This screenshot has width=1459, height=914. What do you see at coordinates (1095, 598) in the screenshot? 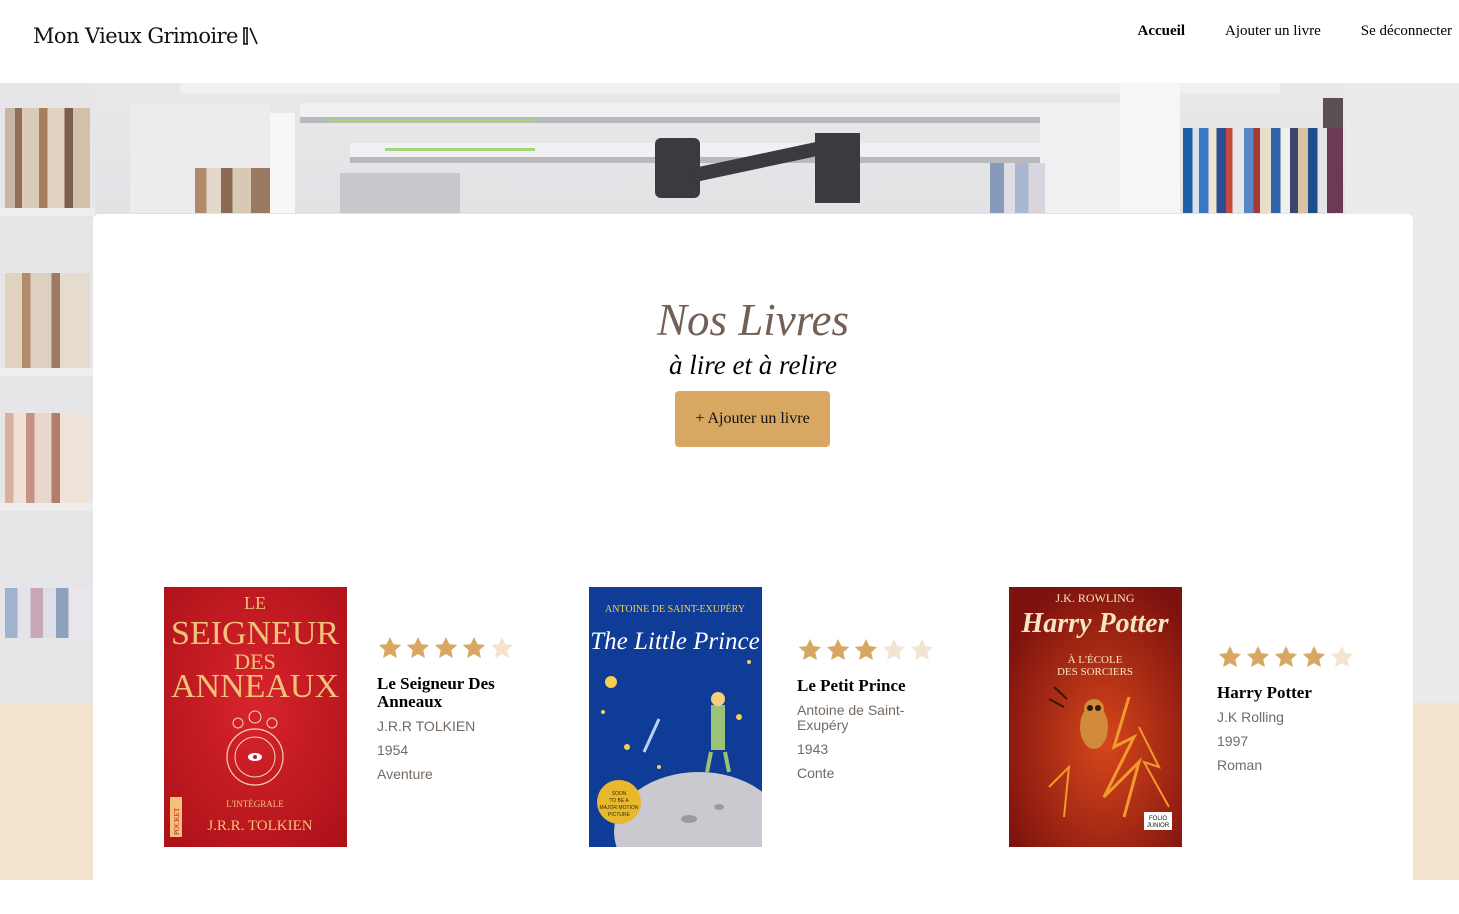
I see `cover-author: J.K. ROWLING` at bounding box center [1095, 598].